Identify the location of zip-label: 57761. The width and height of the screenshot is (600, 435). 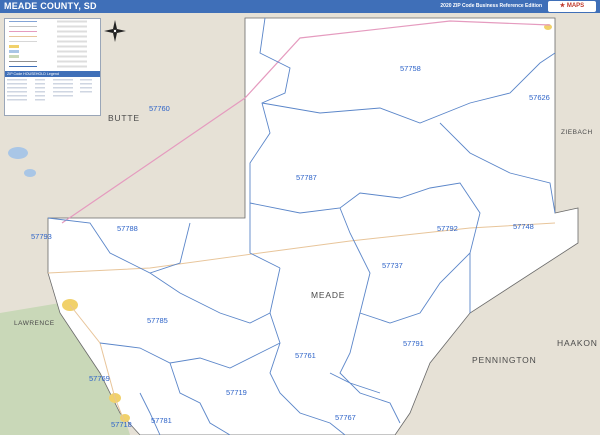
(305, 355).